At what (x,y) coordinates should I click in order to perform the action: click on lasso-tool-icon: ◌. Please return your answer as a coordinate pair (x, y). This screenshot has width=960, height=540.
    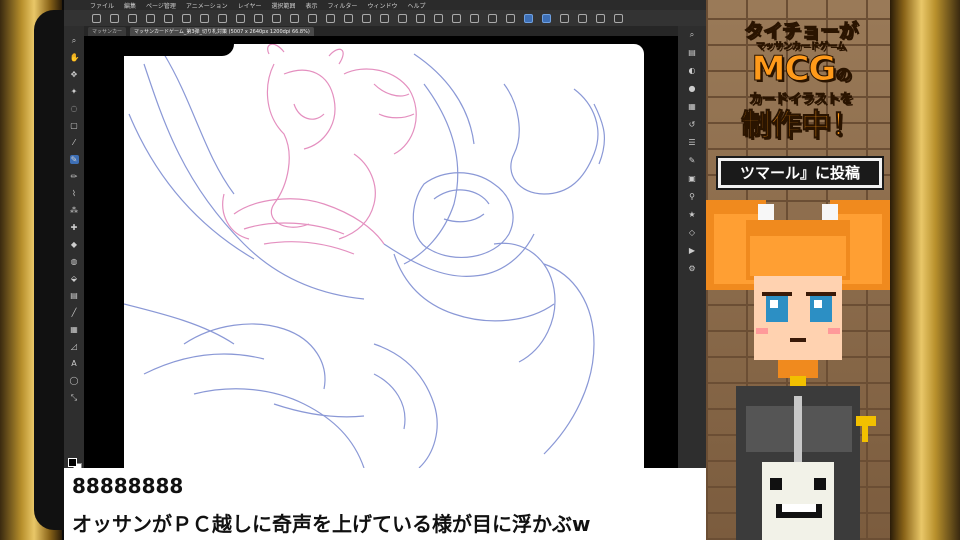
    Looking at the image, I should click on (74, 108).